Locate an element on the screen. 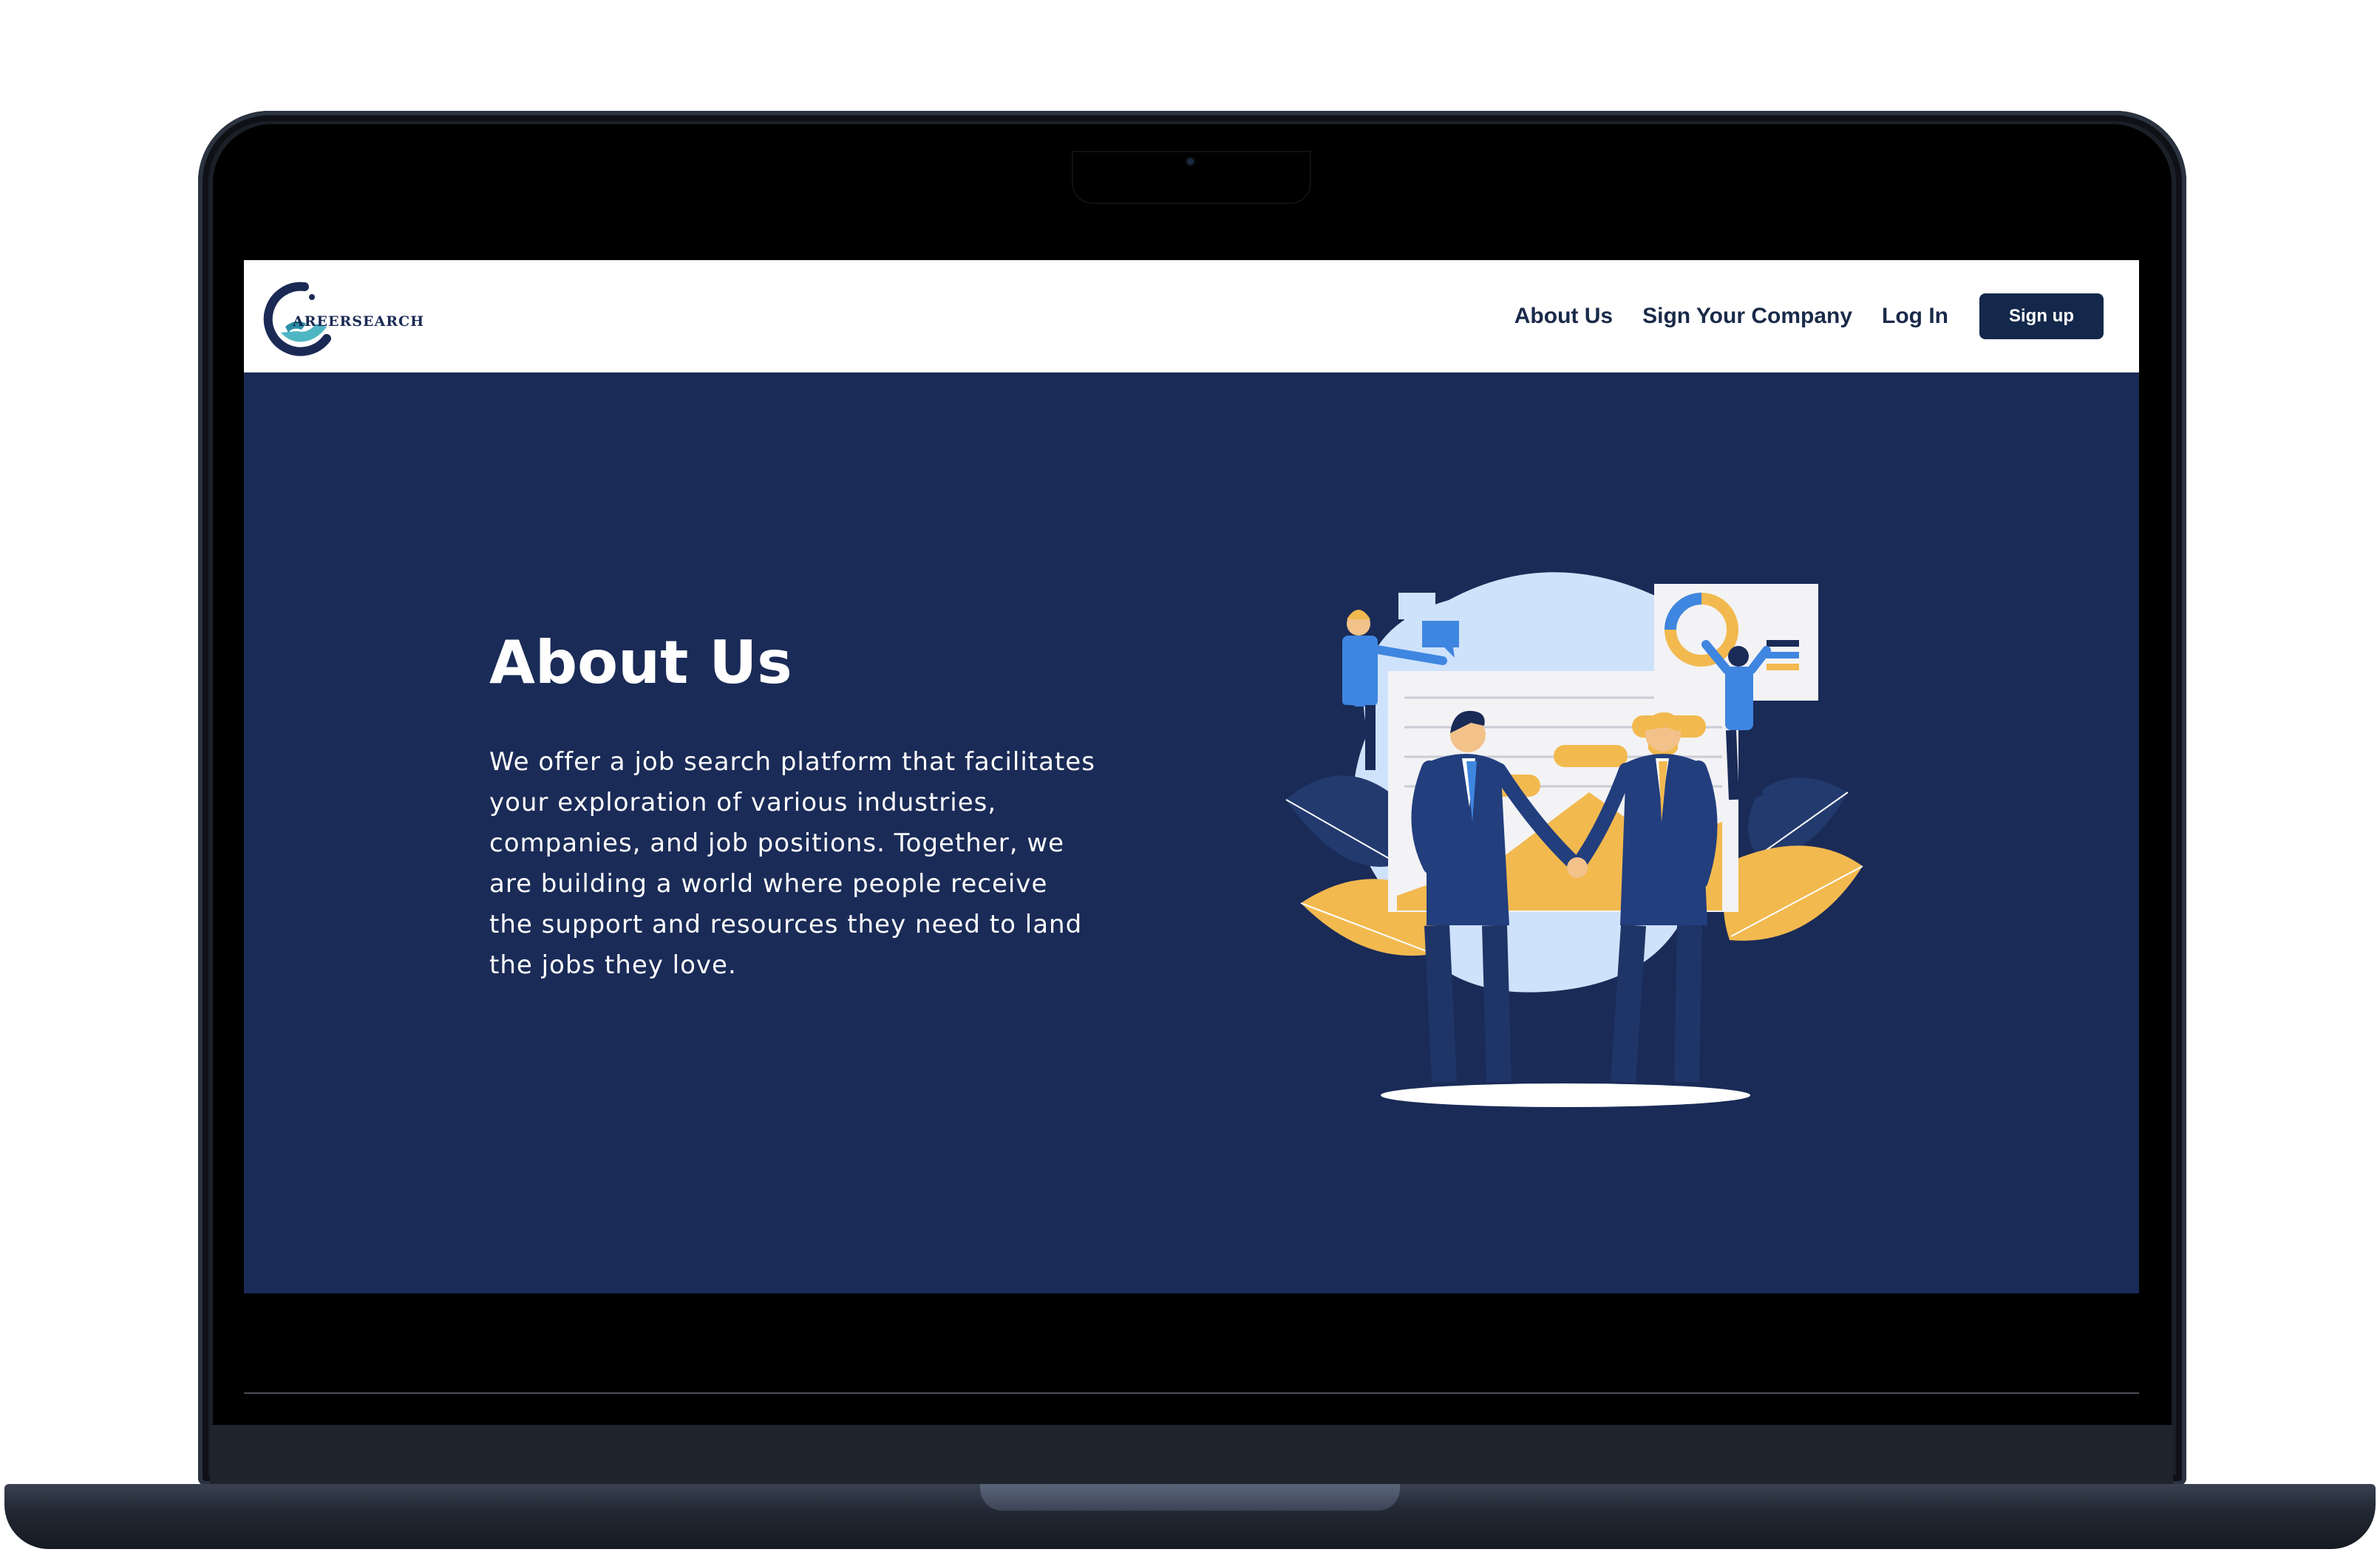 This screenshot has width=2380, height=1552. speech-bubble-blue is located at coordinates (1440, 634).